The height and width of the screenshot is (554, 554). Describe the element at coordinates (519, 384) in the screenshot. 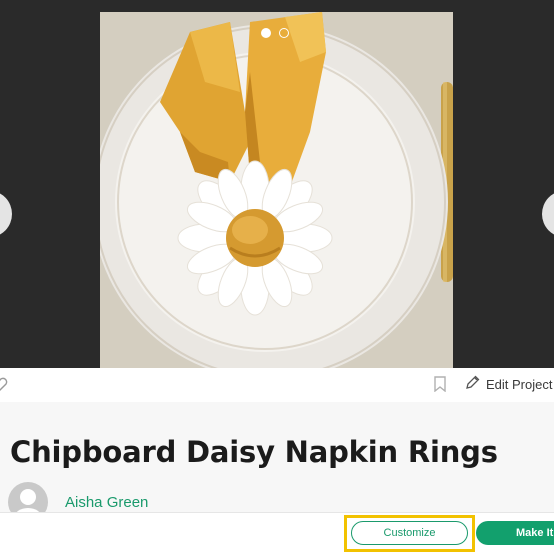

I see `edit-project-label: Edit Project` at that location.